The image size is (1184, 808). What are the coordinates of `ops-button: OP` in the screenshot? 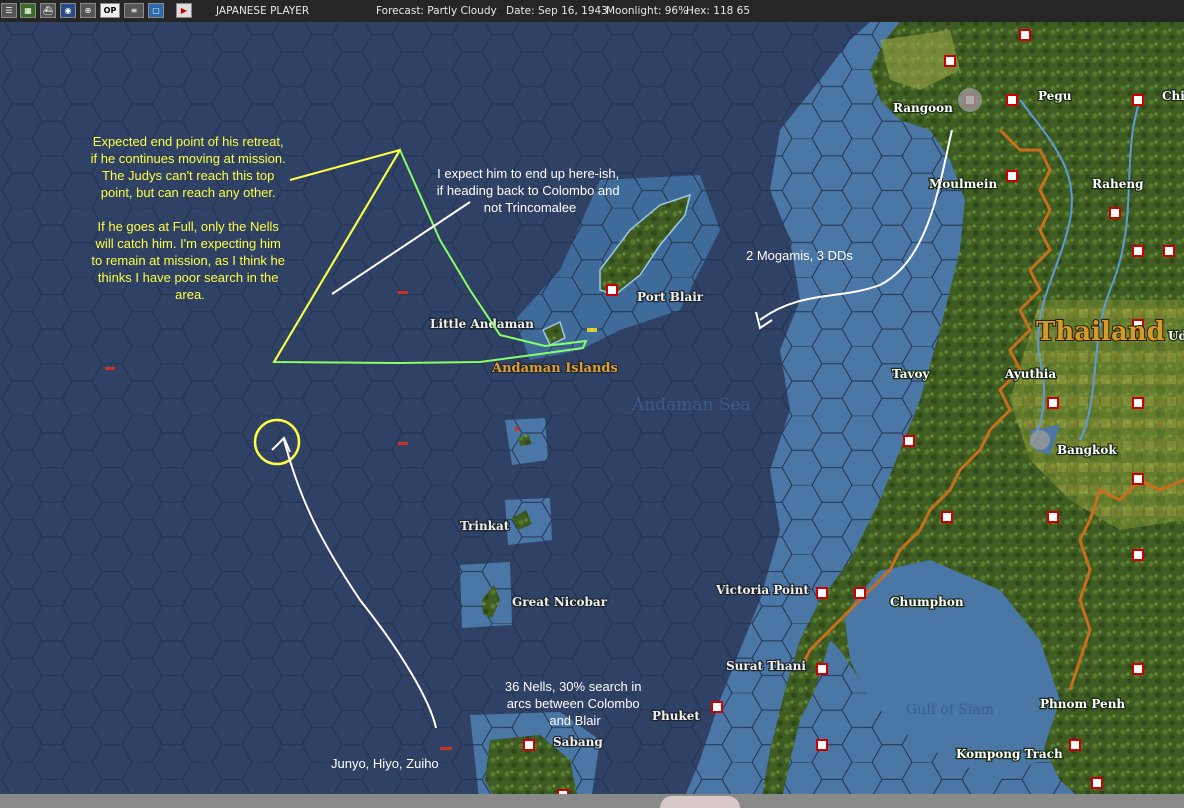 It's located at (110, 10).